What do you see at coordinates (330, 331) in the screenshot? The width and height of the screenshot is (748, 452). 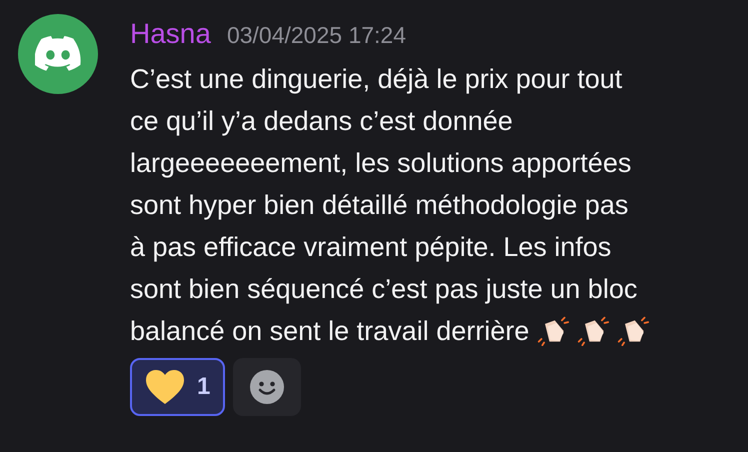 I see `message-text: balancé on sent le travail derrière` at bounding box center [330, 331].